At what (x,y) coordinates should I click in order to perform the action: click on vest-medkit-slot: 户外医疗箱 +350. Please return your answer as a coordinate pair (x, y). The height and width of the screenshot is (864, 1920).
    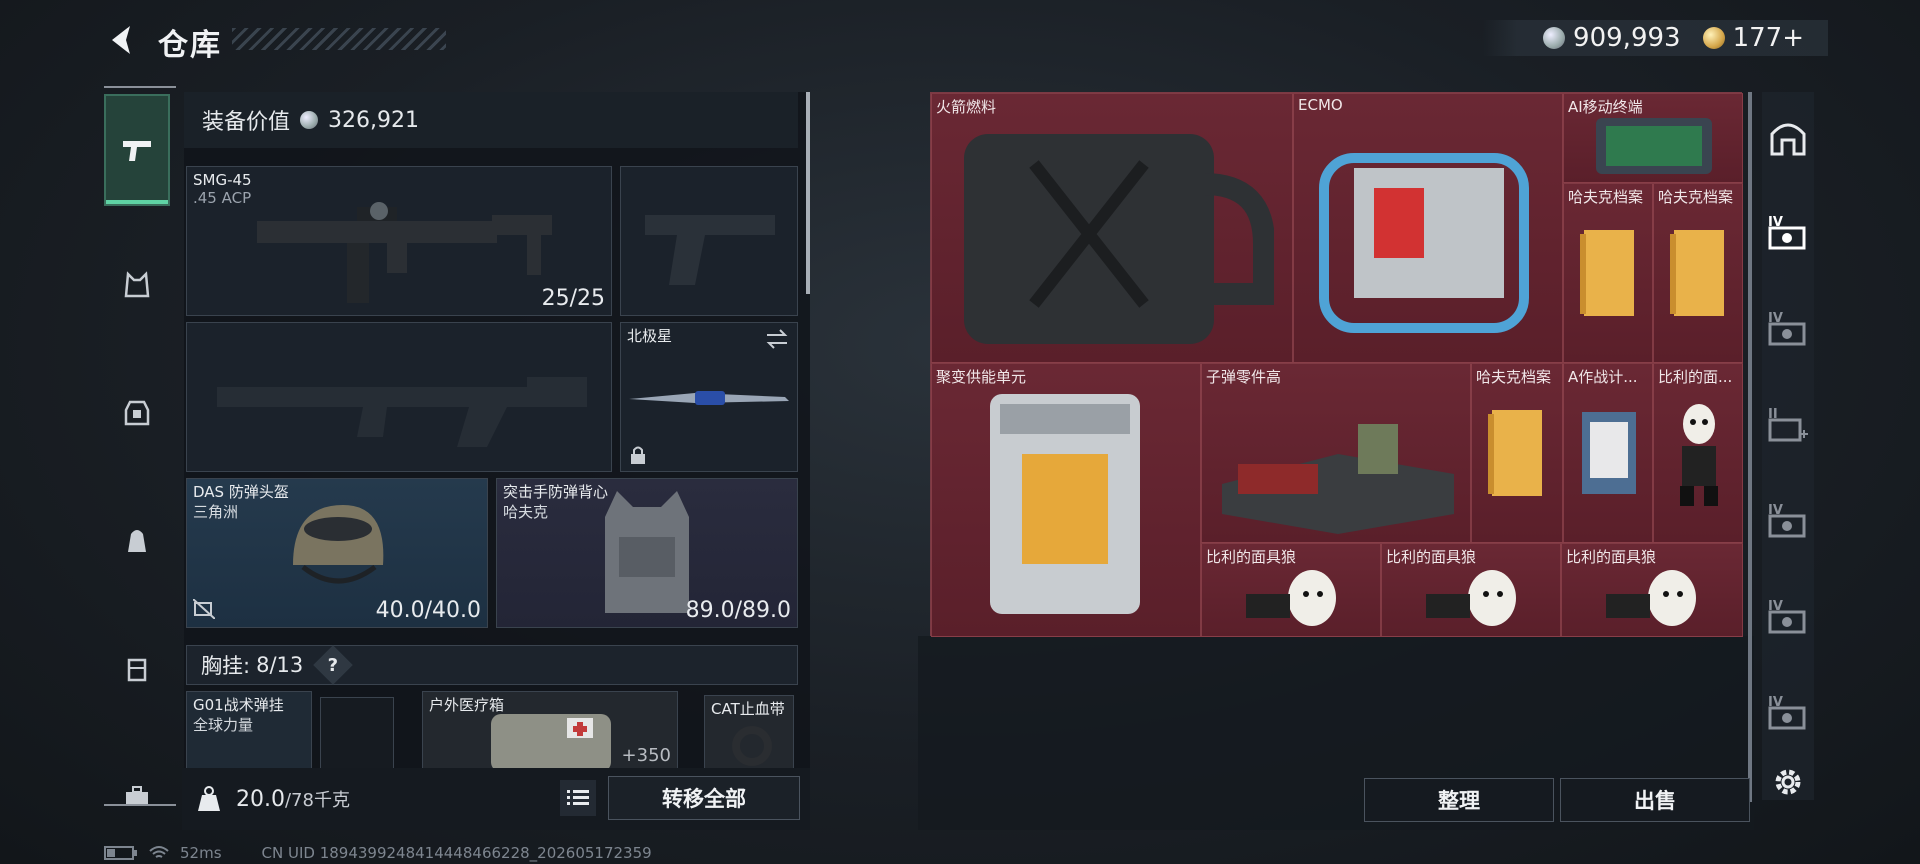
    Looking at the image, I should click on (550, 731).